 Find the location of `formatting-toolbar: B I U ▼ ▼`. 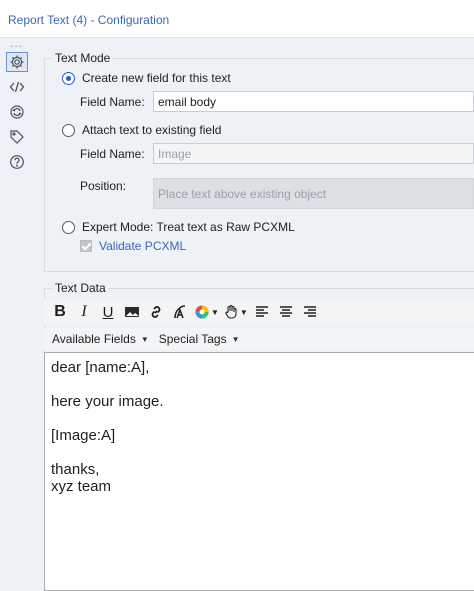

formatting-toolbar: B I U ▼ ▼ is located at coordinates (259, 312).